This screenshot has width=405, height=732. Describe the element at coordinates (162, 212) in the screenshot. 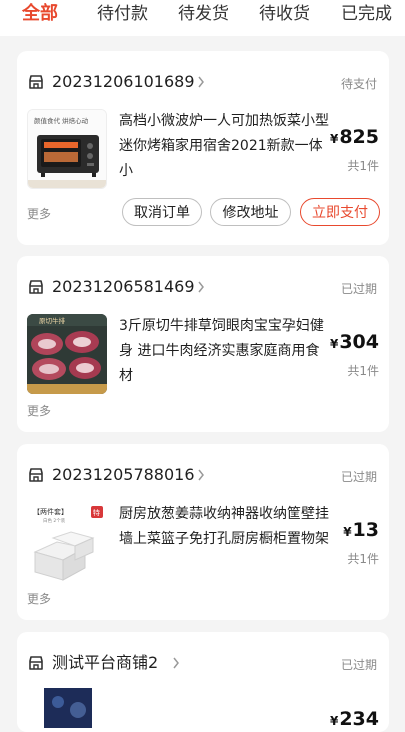

I see `cancel-order-button: 取消订单` at that location.